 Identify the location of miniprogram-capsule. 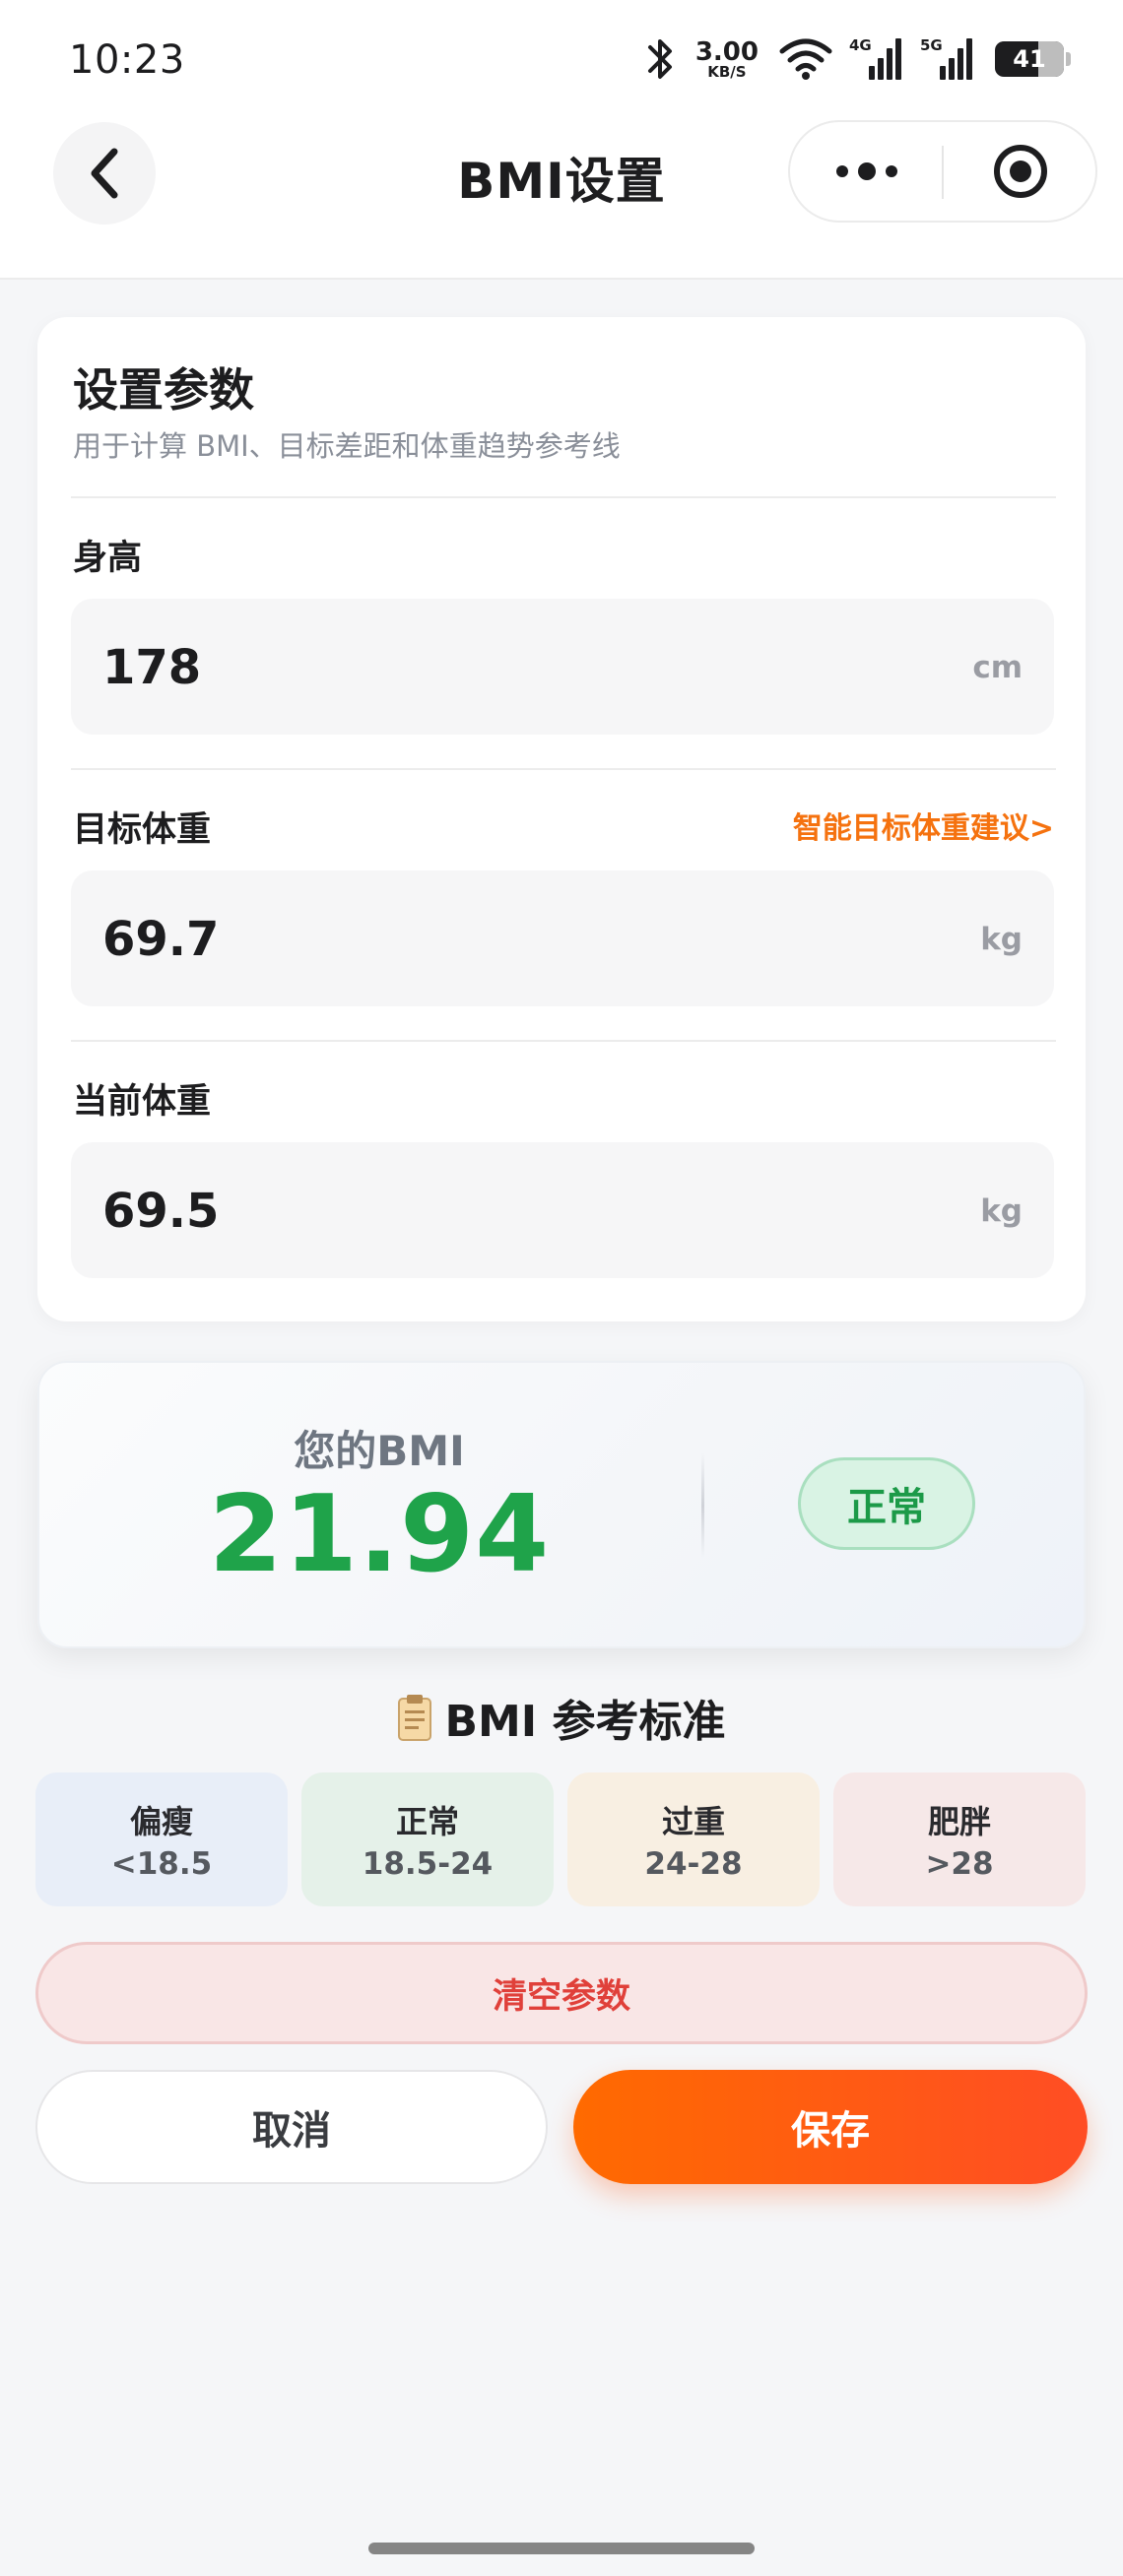
(942, 171).